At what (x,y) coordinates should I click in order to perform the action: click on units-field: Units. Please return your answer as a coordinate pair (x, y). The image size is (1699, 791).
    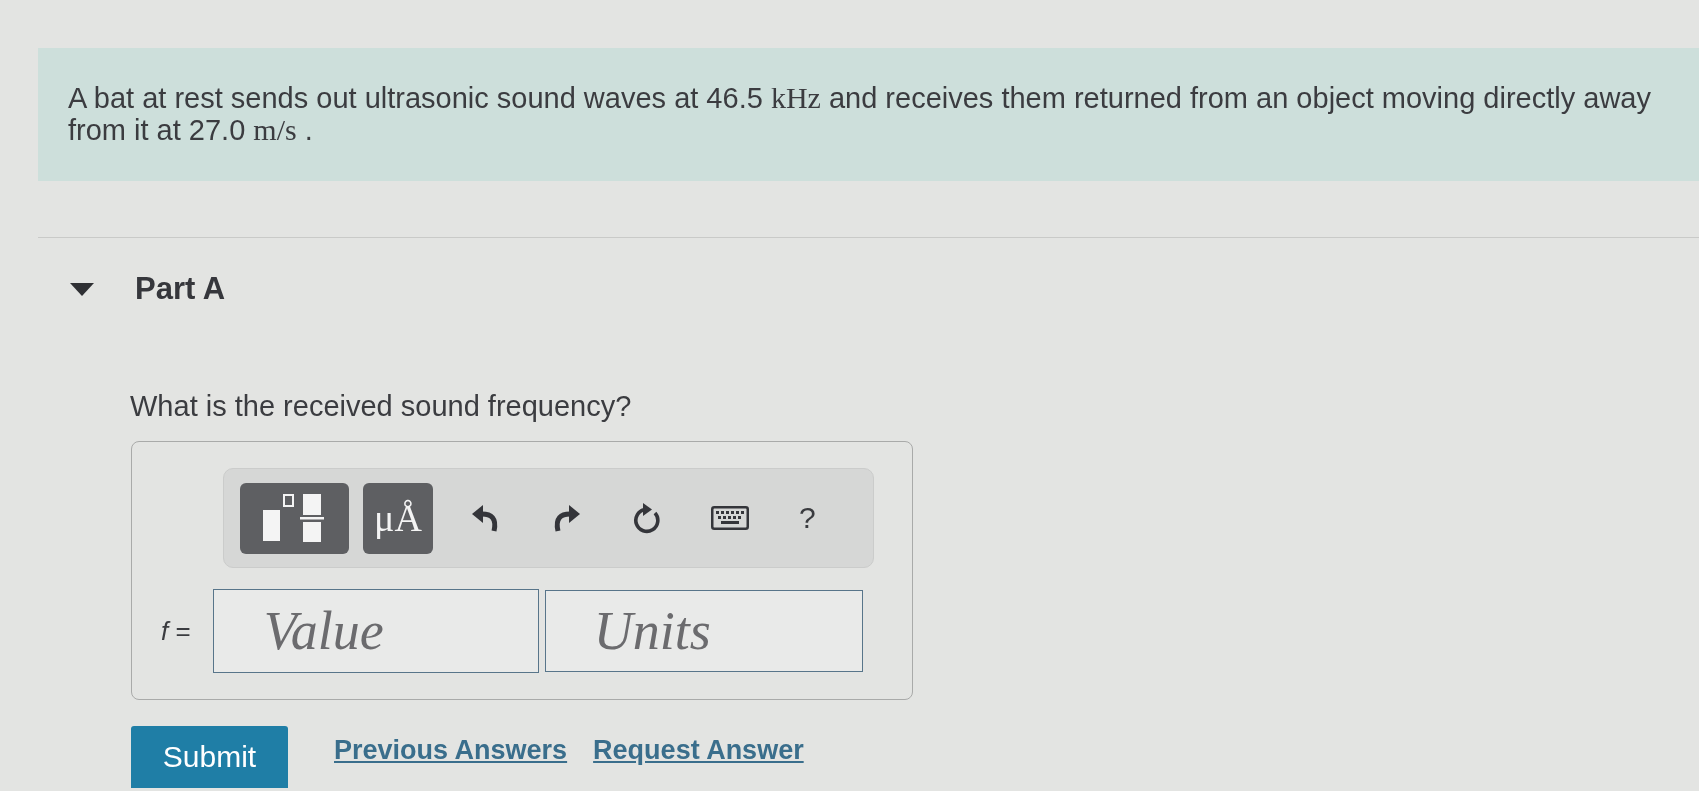
    Looking at the image, I should click on (703, 631).